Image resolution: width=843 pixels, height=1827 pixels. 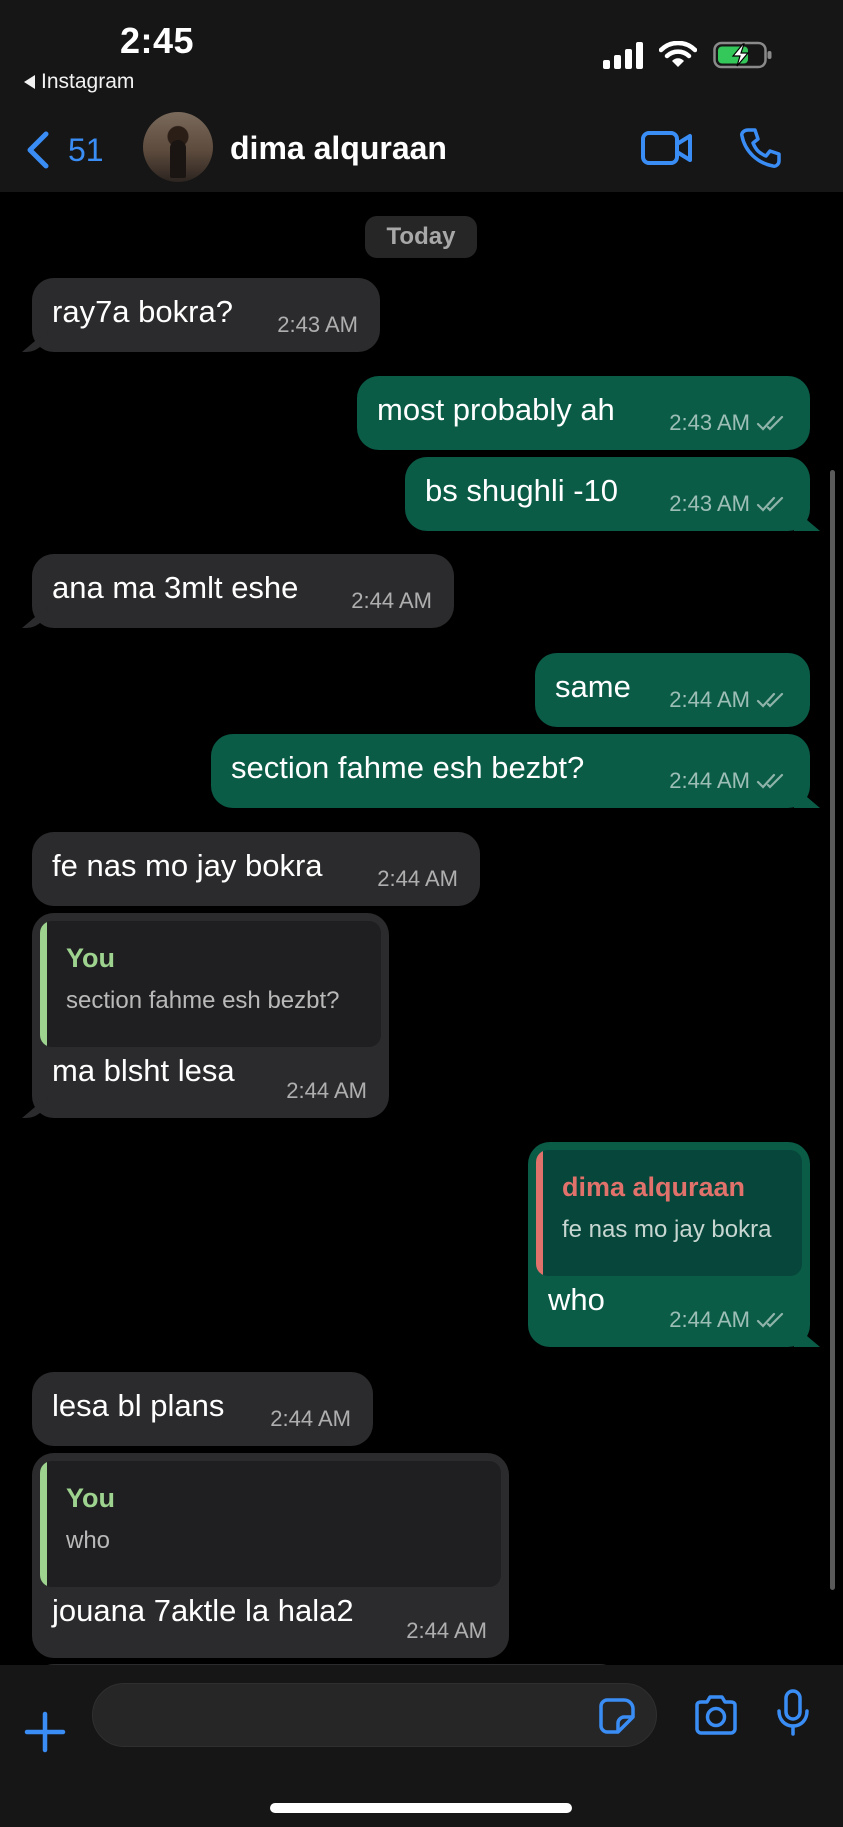 I want to click on back-to-app-link: Instagram, so click(x=79, y=82).